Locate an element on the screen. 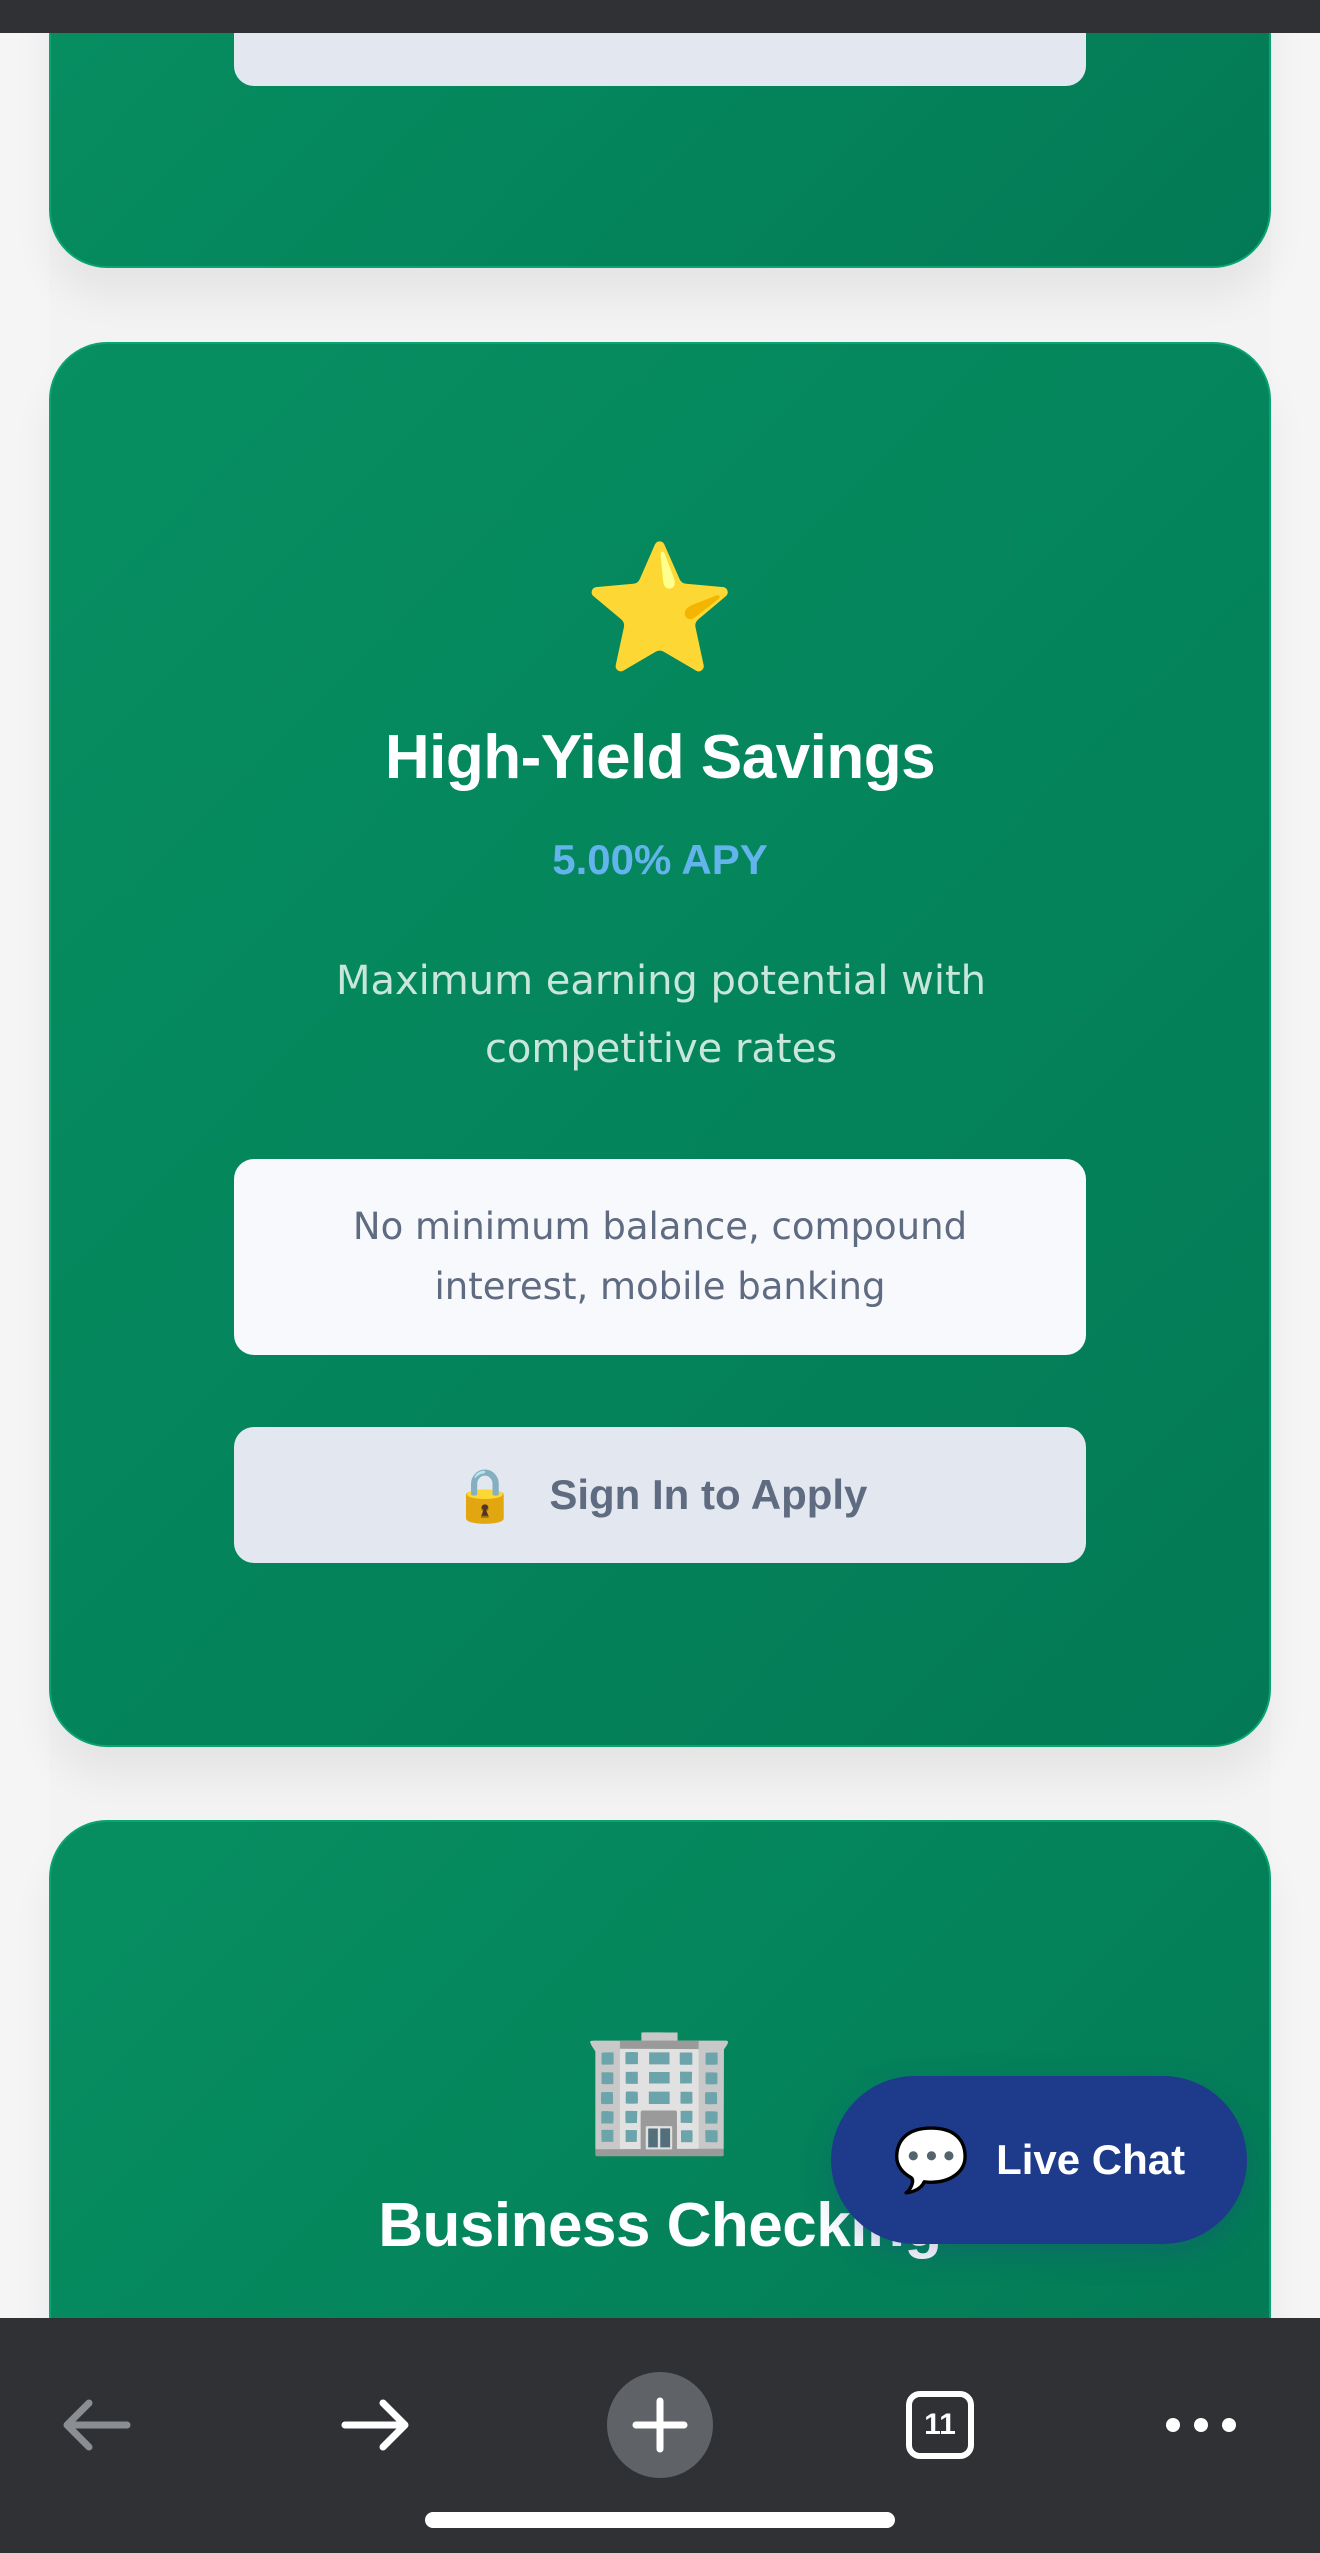 This screenshot has width=1320, height=2553. more-menu-button is located at coordinates (1201, 2425).